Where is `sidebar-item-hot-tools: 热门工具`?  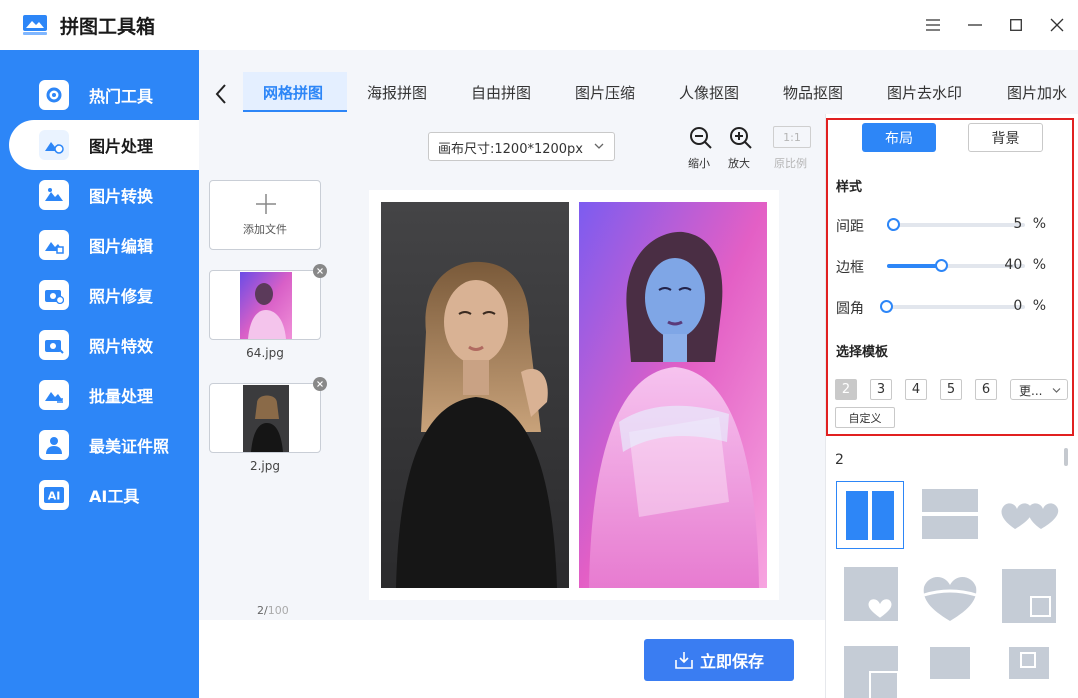
sidebar-item-hot-tools: 热门工具 is located at coordinates (104, 95).